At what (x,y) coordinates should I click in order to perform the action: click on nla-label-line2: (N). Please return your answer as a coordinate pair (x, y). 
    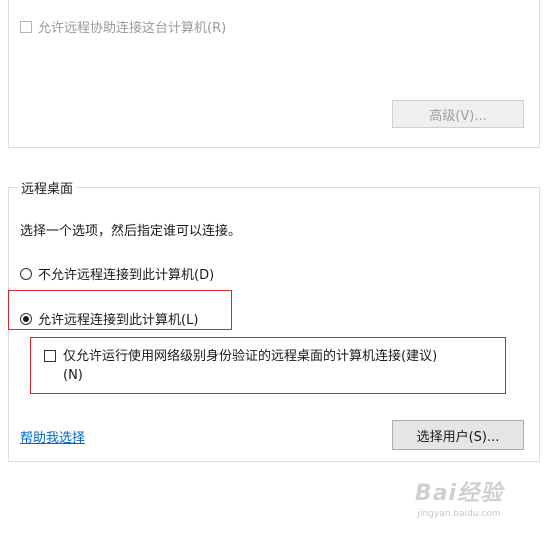
    Looking at the image, I should click on (73, 375).